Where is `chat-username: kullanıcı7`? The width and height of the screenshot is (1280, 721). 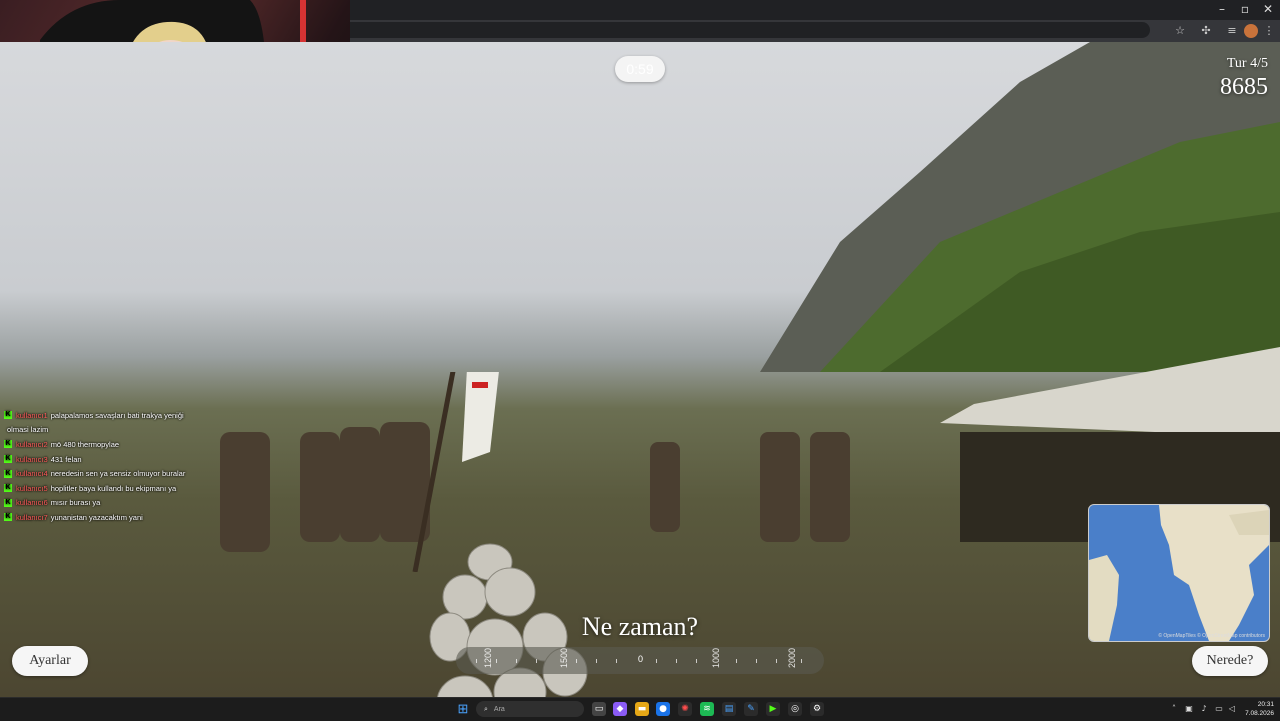 chat-username: kullanıcı7 is located at coordinates (32, 517).